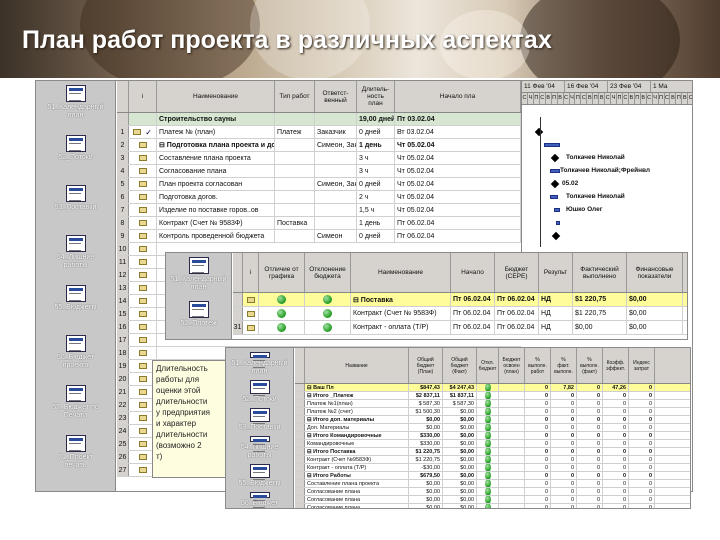 The width and height of the screenshot is (720, 540). I want to click on view-item: 56_Бюджет проекта, so click(75, 356).